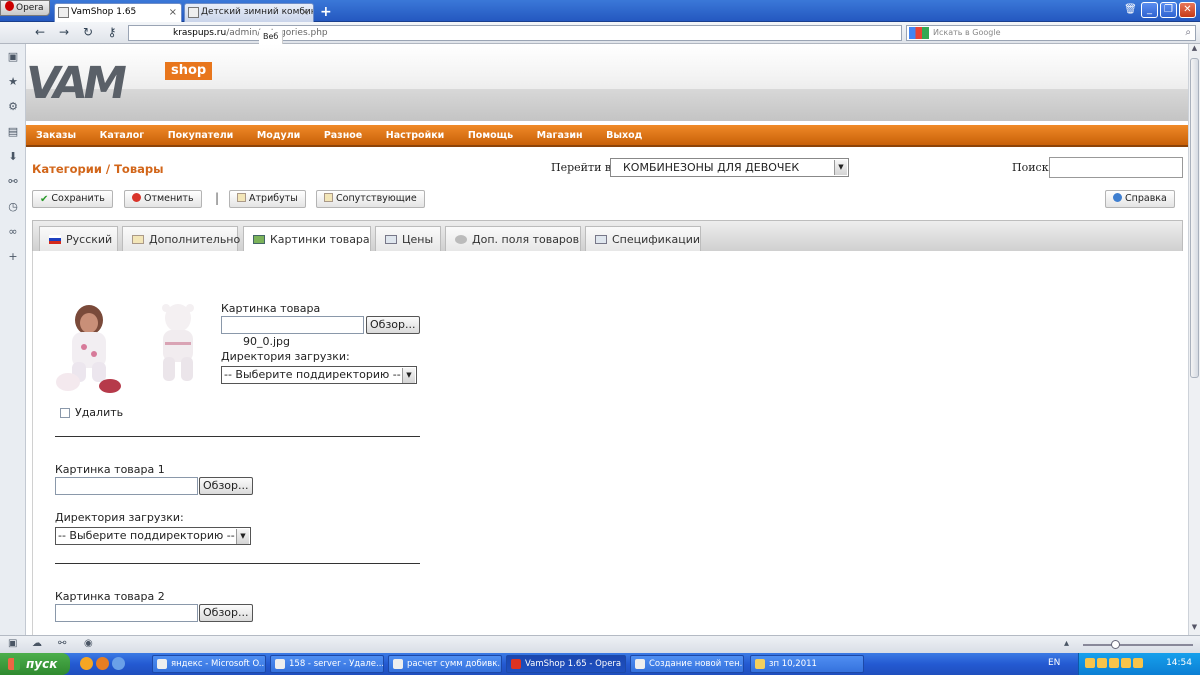 This screenshot has width=1200, height=675. What do you see at coordinates (153, 536) in the screenshot?
I see `image1-upload-dir-select: -- Выберите поддиректорию -- ▼` at bounding box center [153, 536].